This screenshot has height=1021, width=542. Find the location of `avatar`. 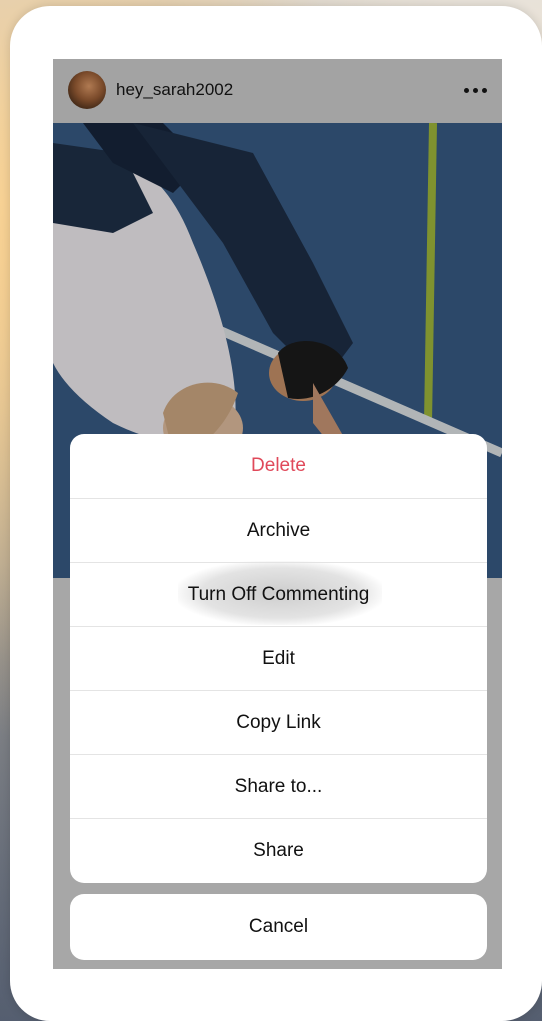

avatar is located at coordinates (87, 90).